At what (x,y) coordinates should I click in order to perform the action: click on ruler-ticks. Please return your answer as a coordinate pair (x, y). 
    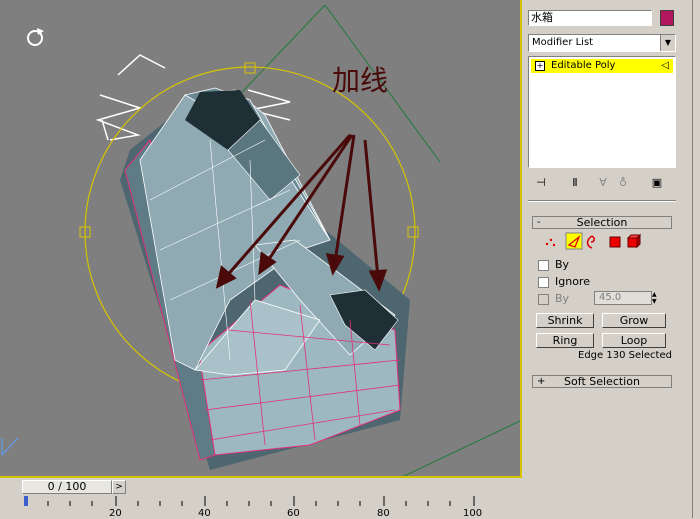
    Looking at the image, I should click on (249, 501).